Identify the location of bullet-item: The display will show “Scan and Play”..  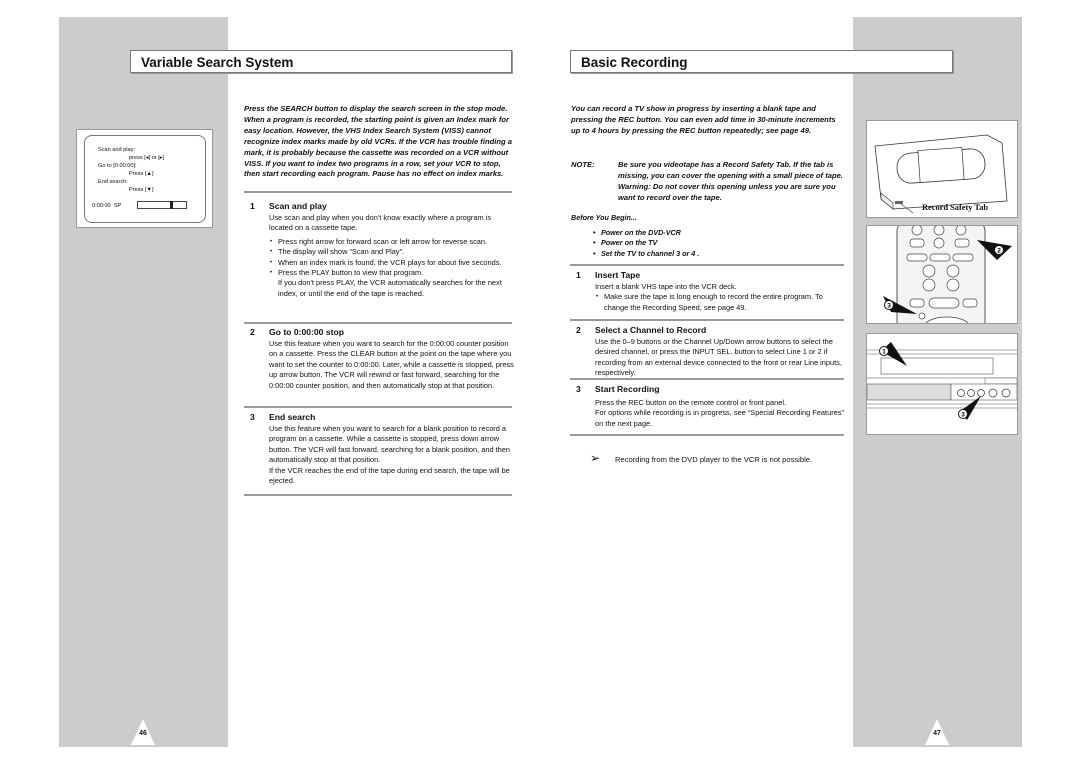
(392, 252).